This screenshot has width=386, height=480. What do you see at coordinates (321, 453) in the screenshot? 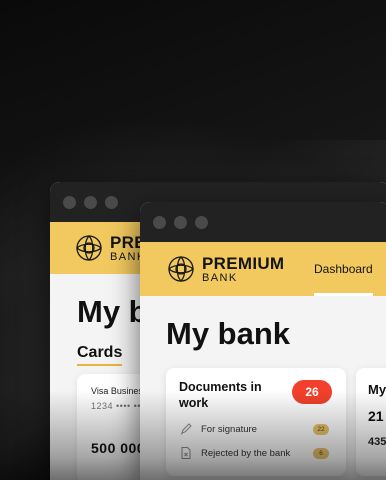
I see `count-badge: 6` at bounding box center [321, 453].